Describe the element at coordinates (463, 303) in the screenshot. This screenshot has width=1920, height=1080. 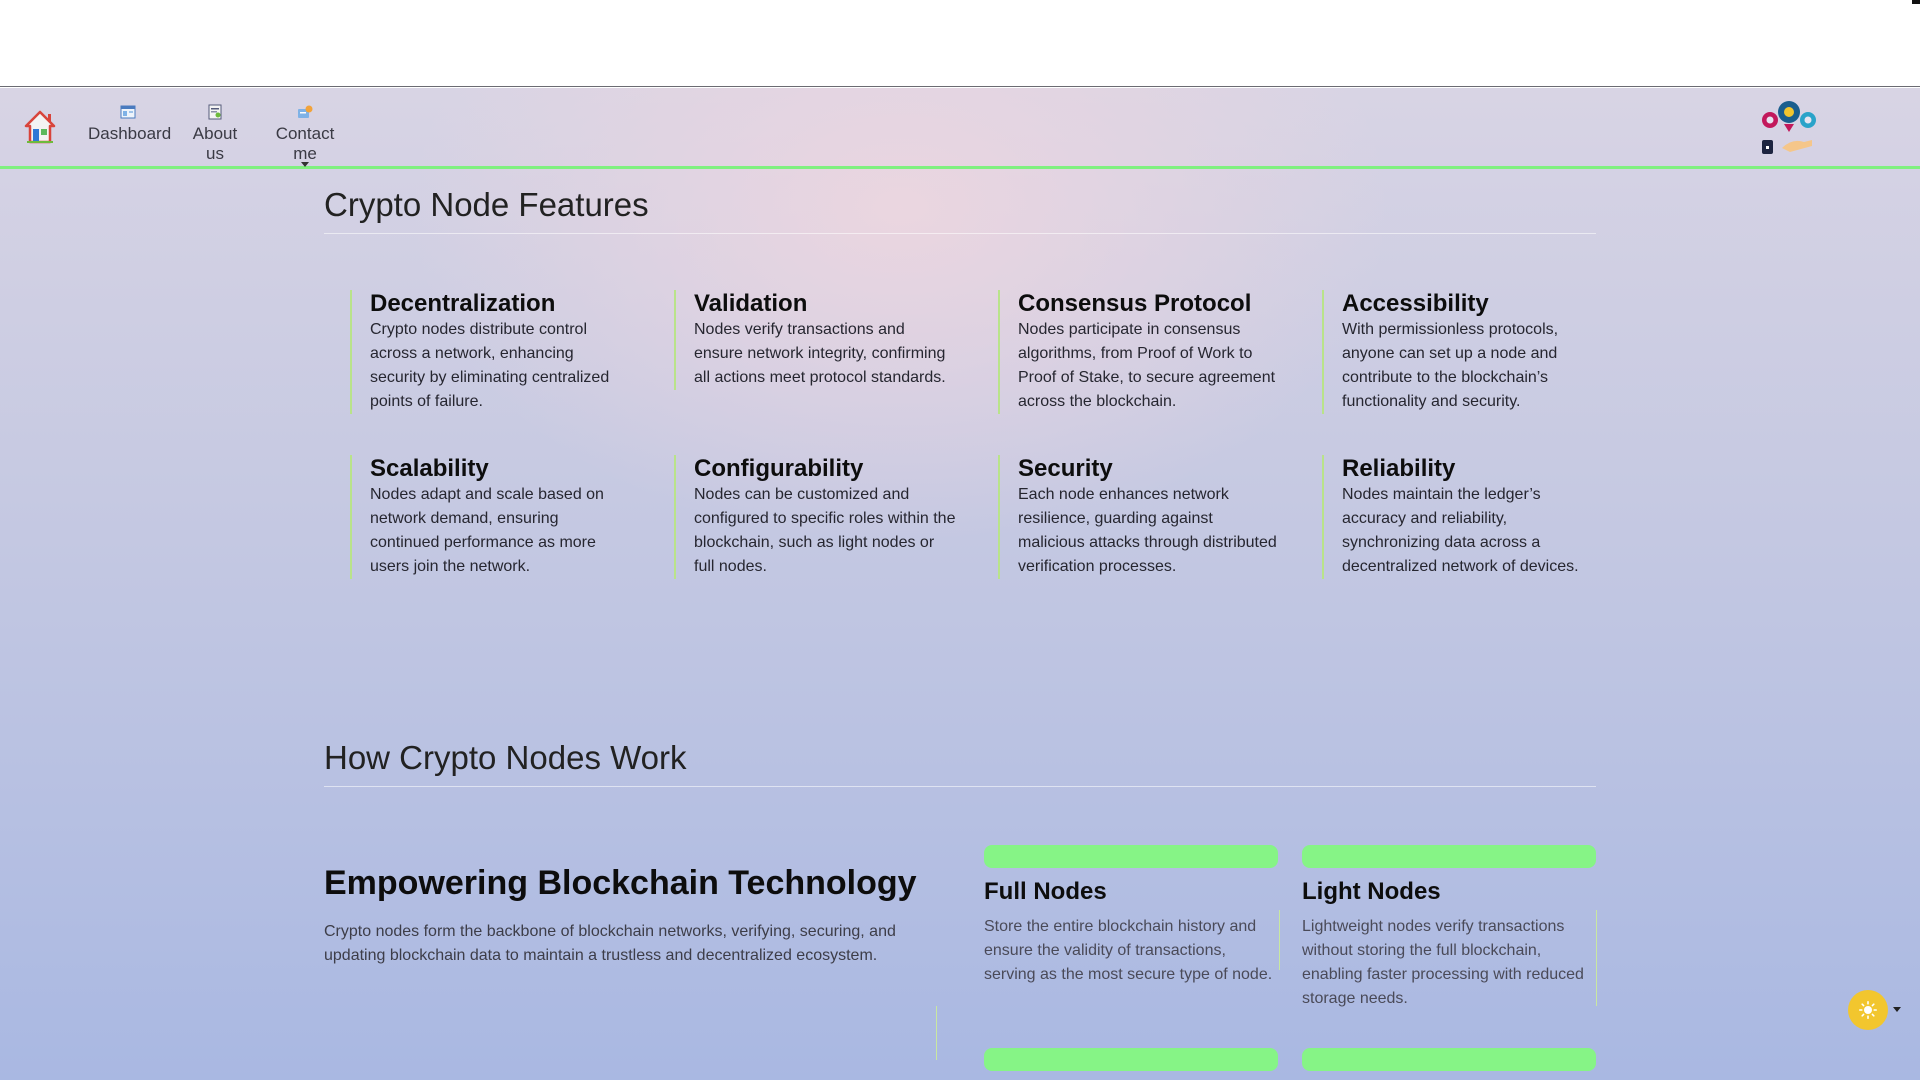
I see `feature-title: Decentralization` at that location.